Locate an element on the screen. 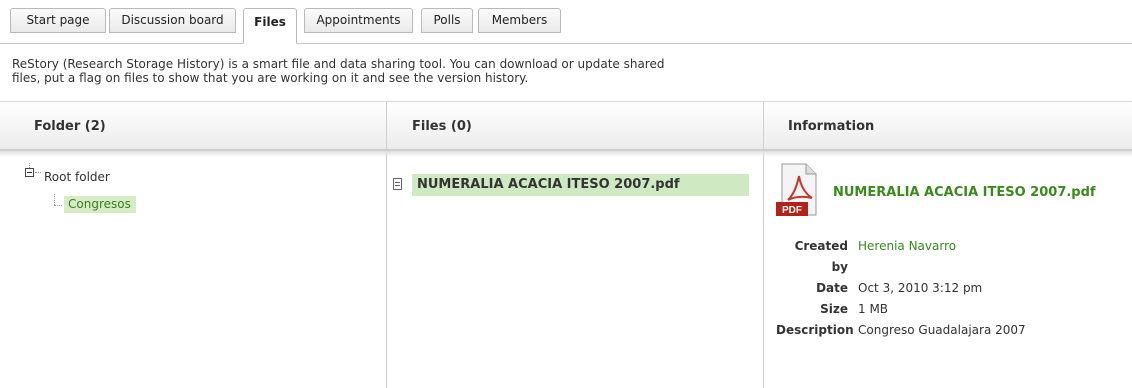 The height and width of the screenshot is (388, 1132). tab-appointments: Appointments is located at coordinates (358, 20).